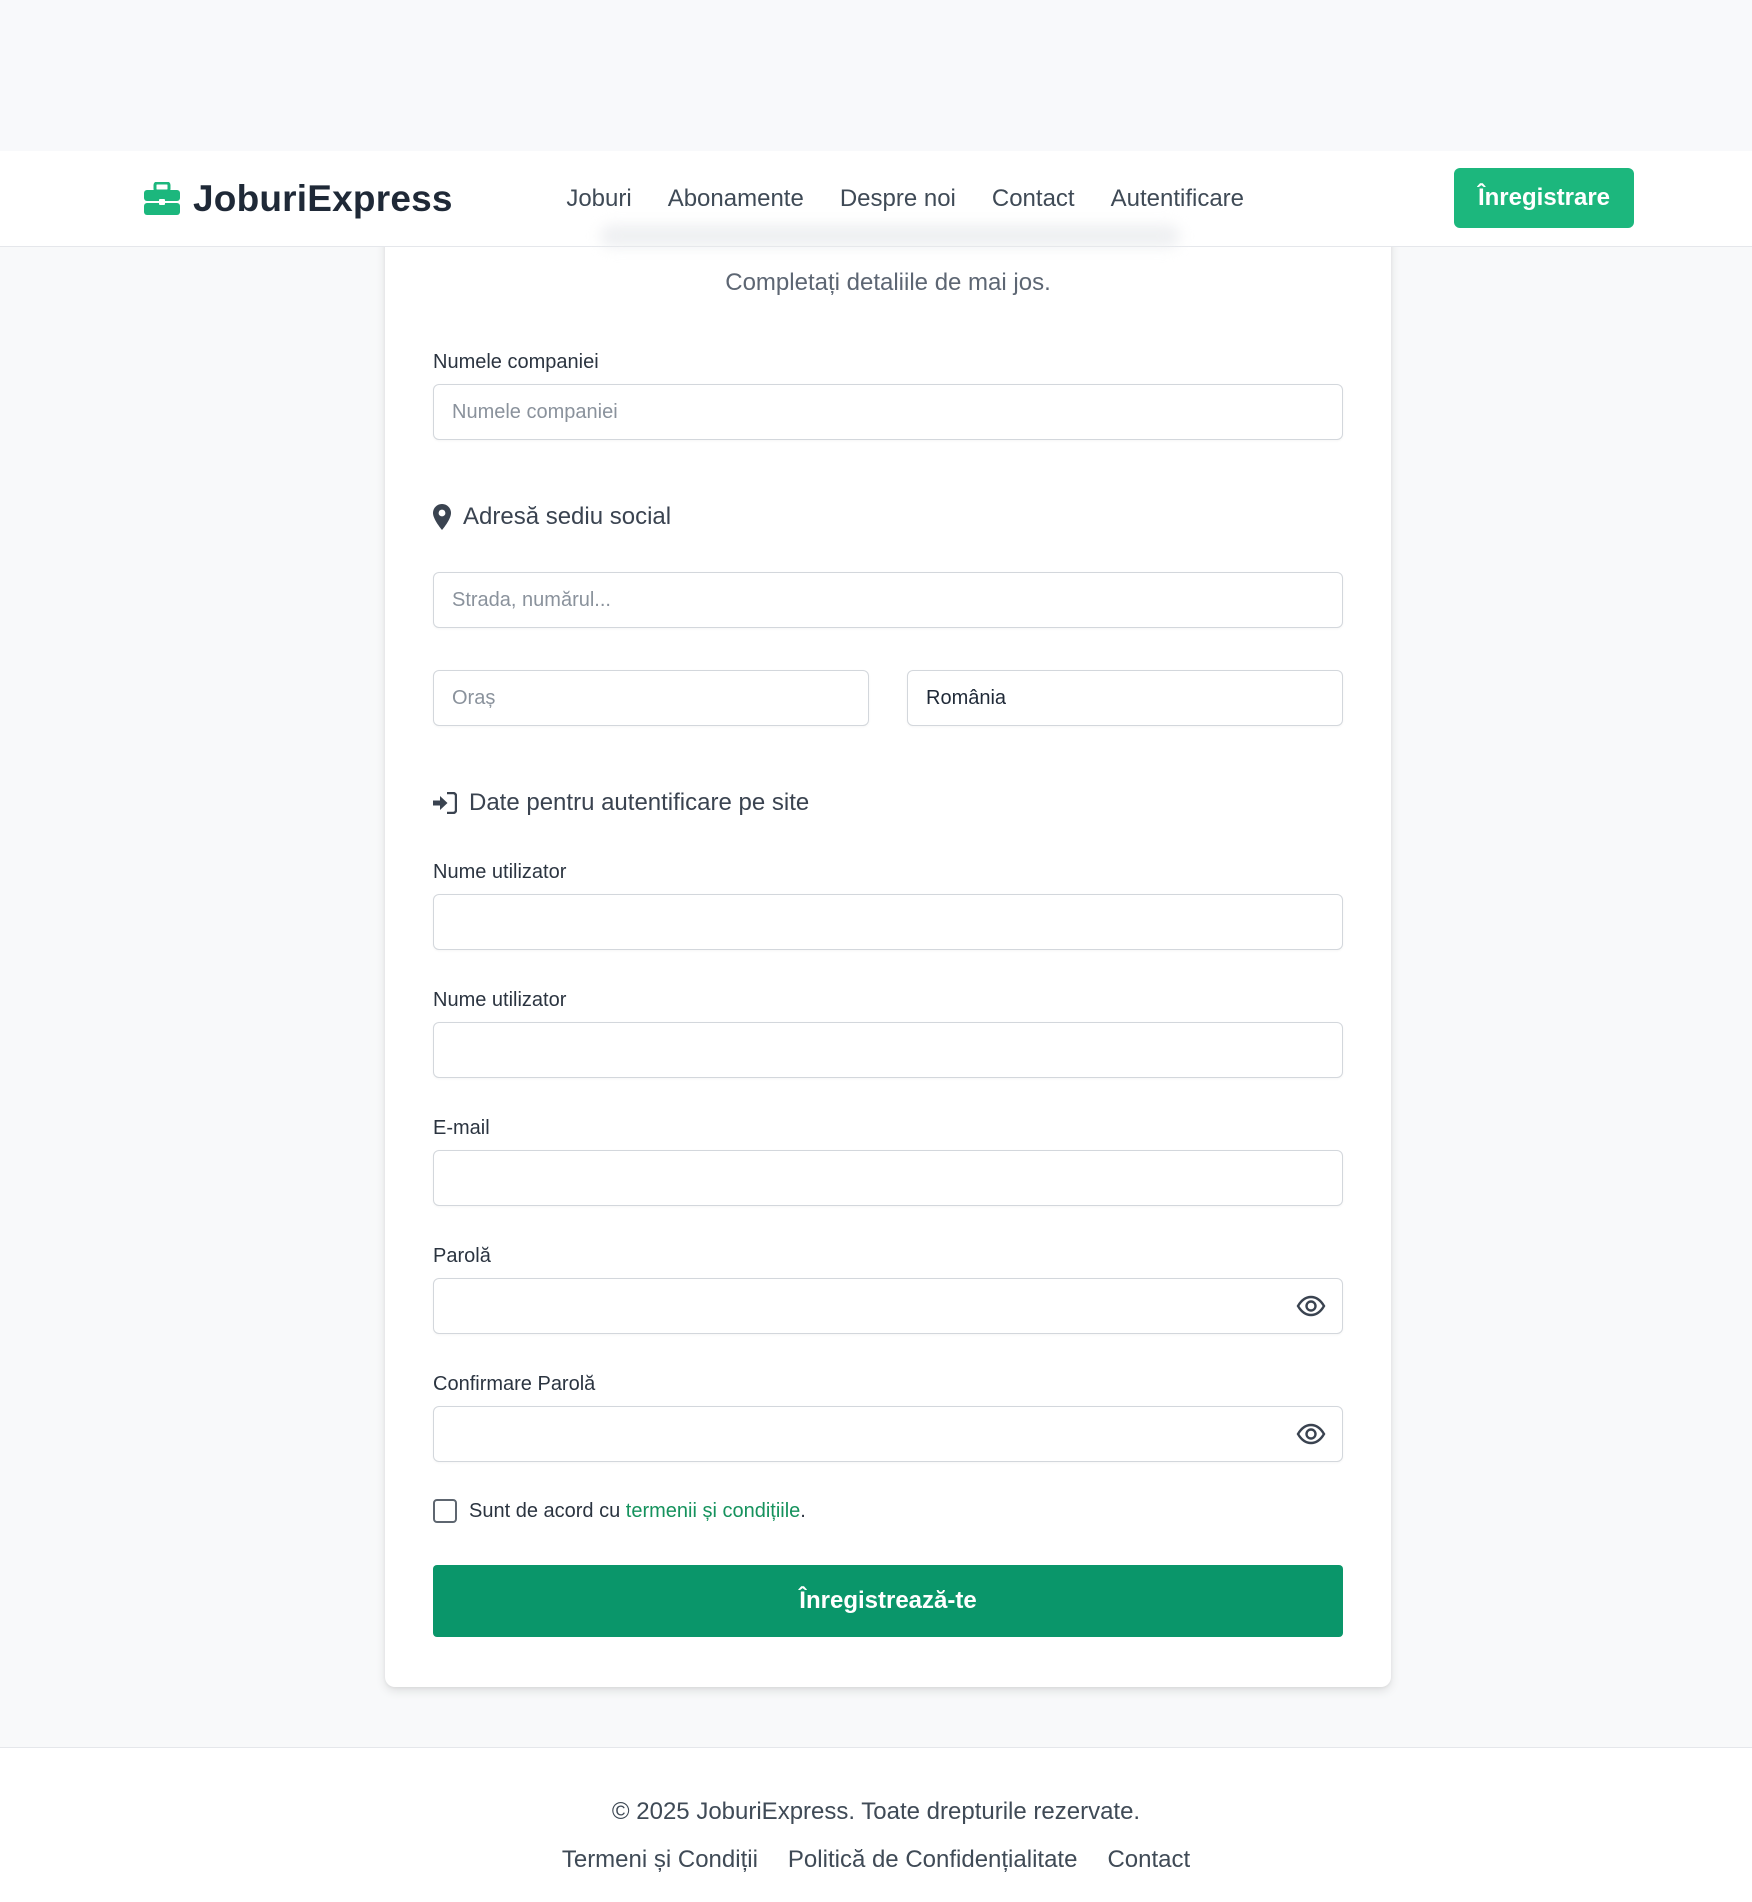  I want to click on email-label: E-mail, so click(461, 1128).